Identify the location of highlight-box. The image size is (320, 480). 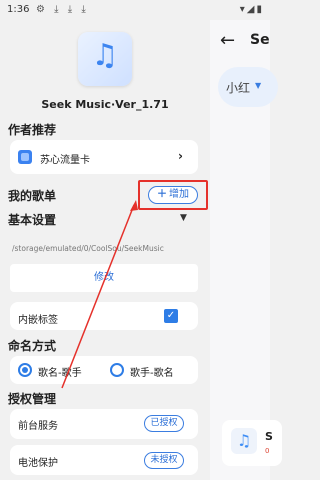
(173, 195).